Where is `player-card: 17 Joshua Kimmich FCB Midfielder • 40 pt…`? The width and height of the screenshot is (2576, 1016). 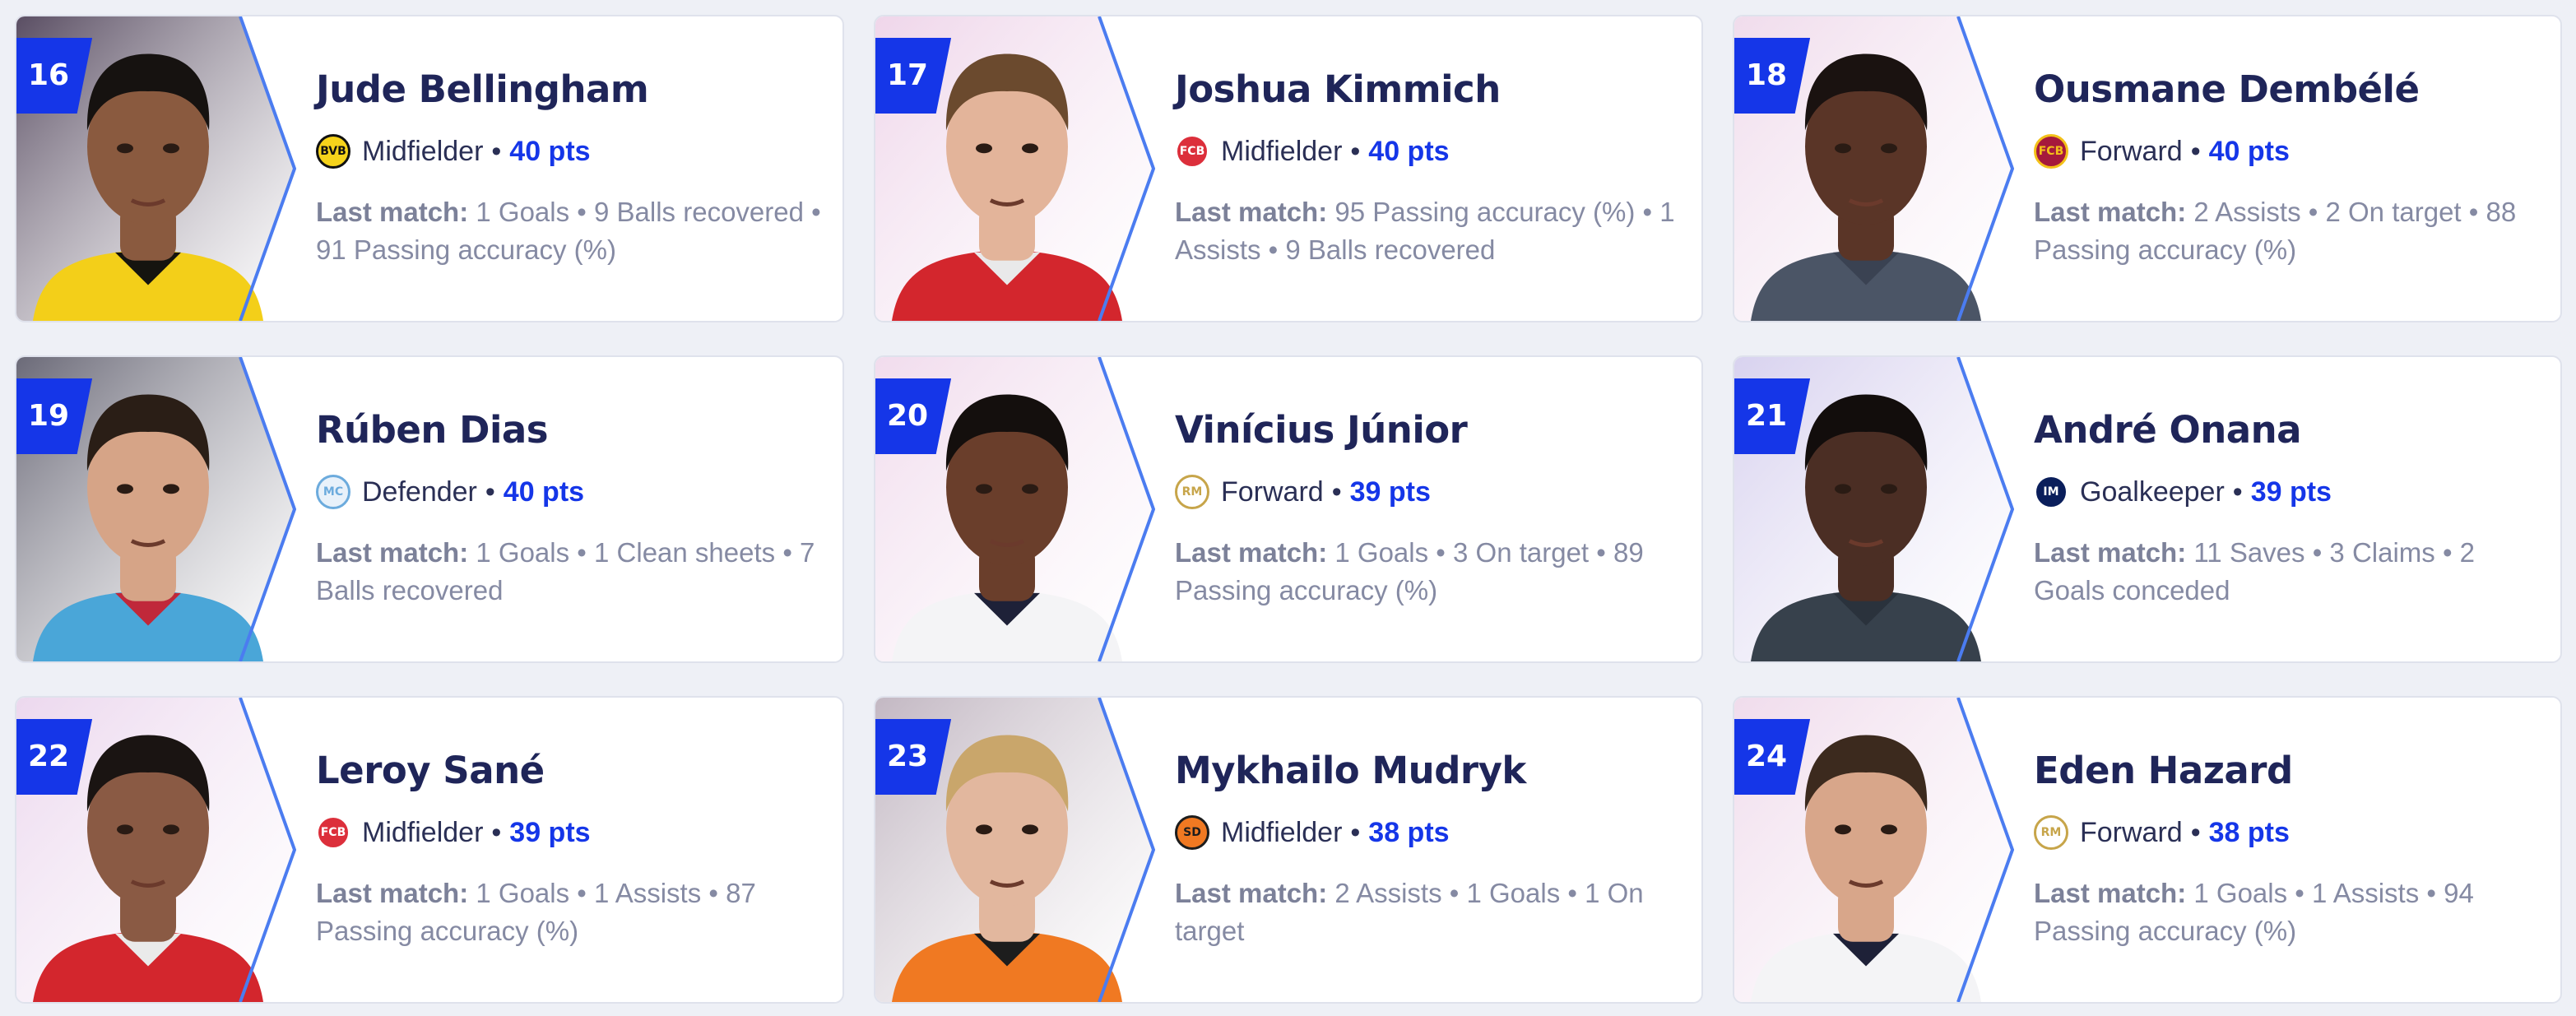 player-card: 17 Joshua Kimmich FCB Midfielder • 40 pt… is located at coordinates (1288, 168).